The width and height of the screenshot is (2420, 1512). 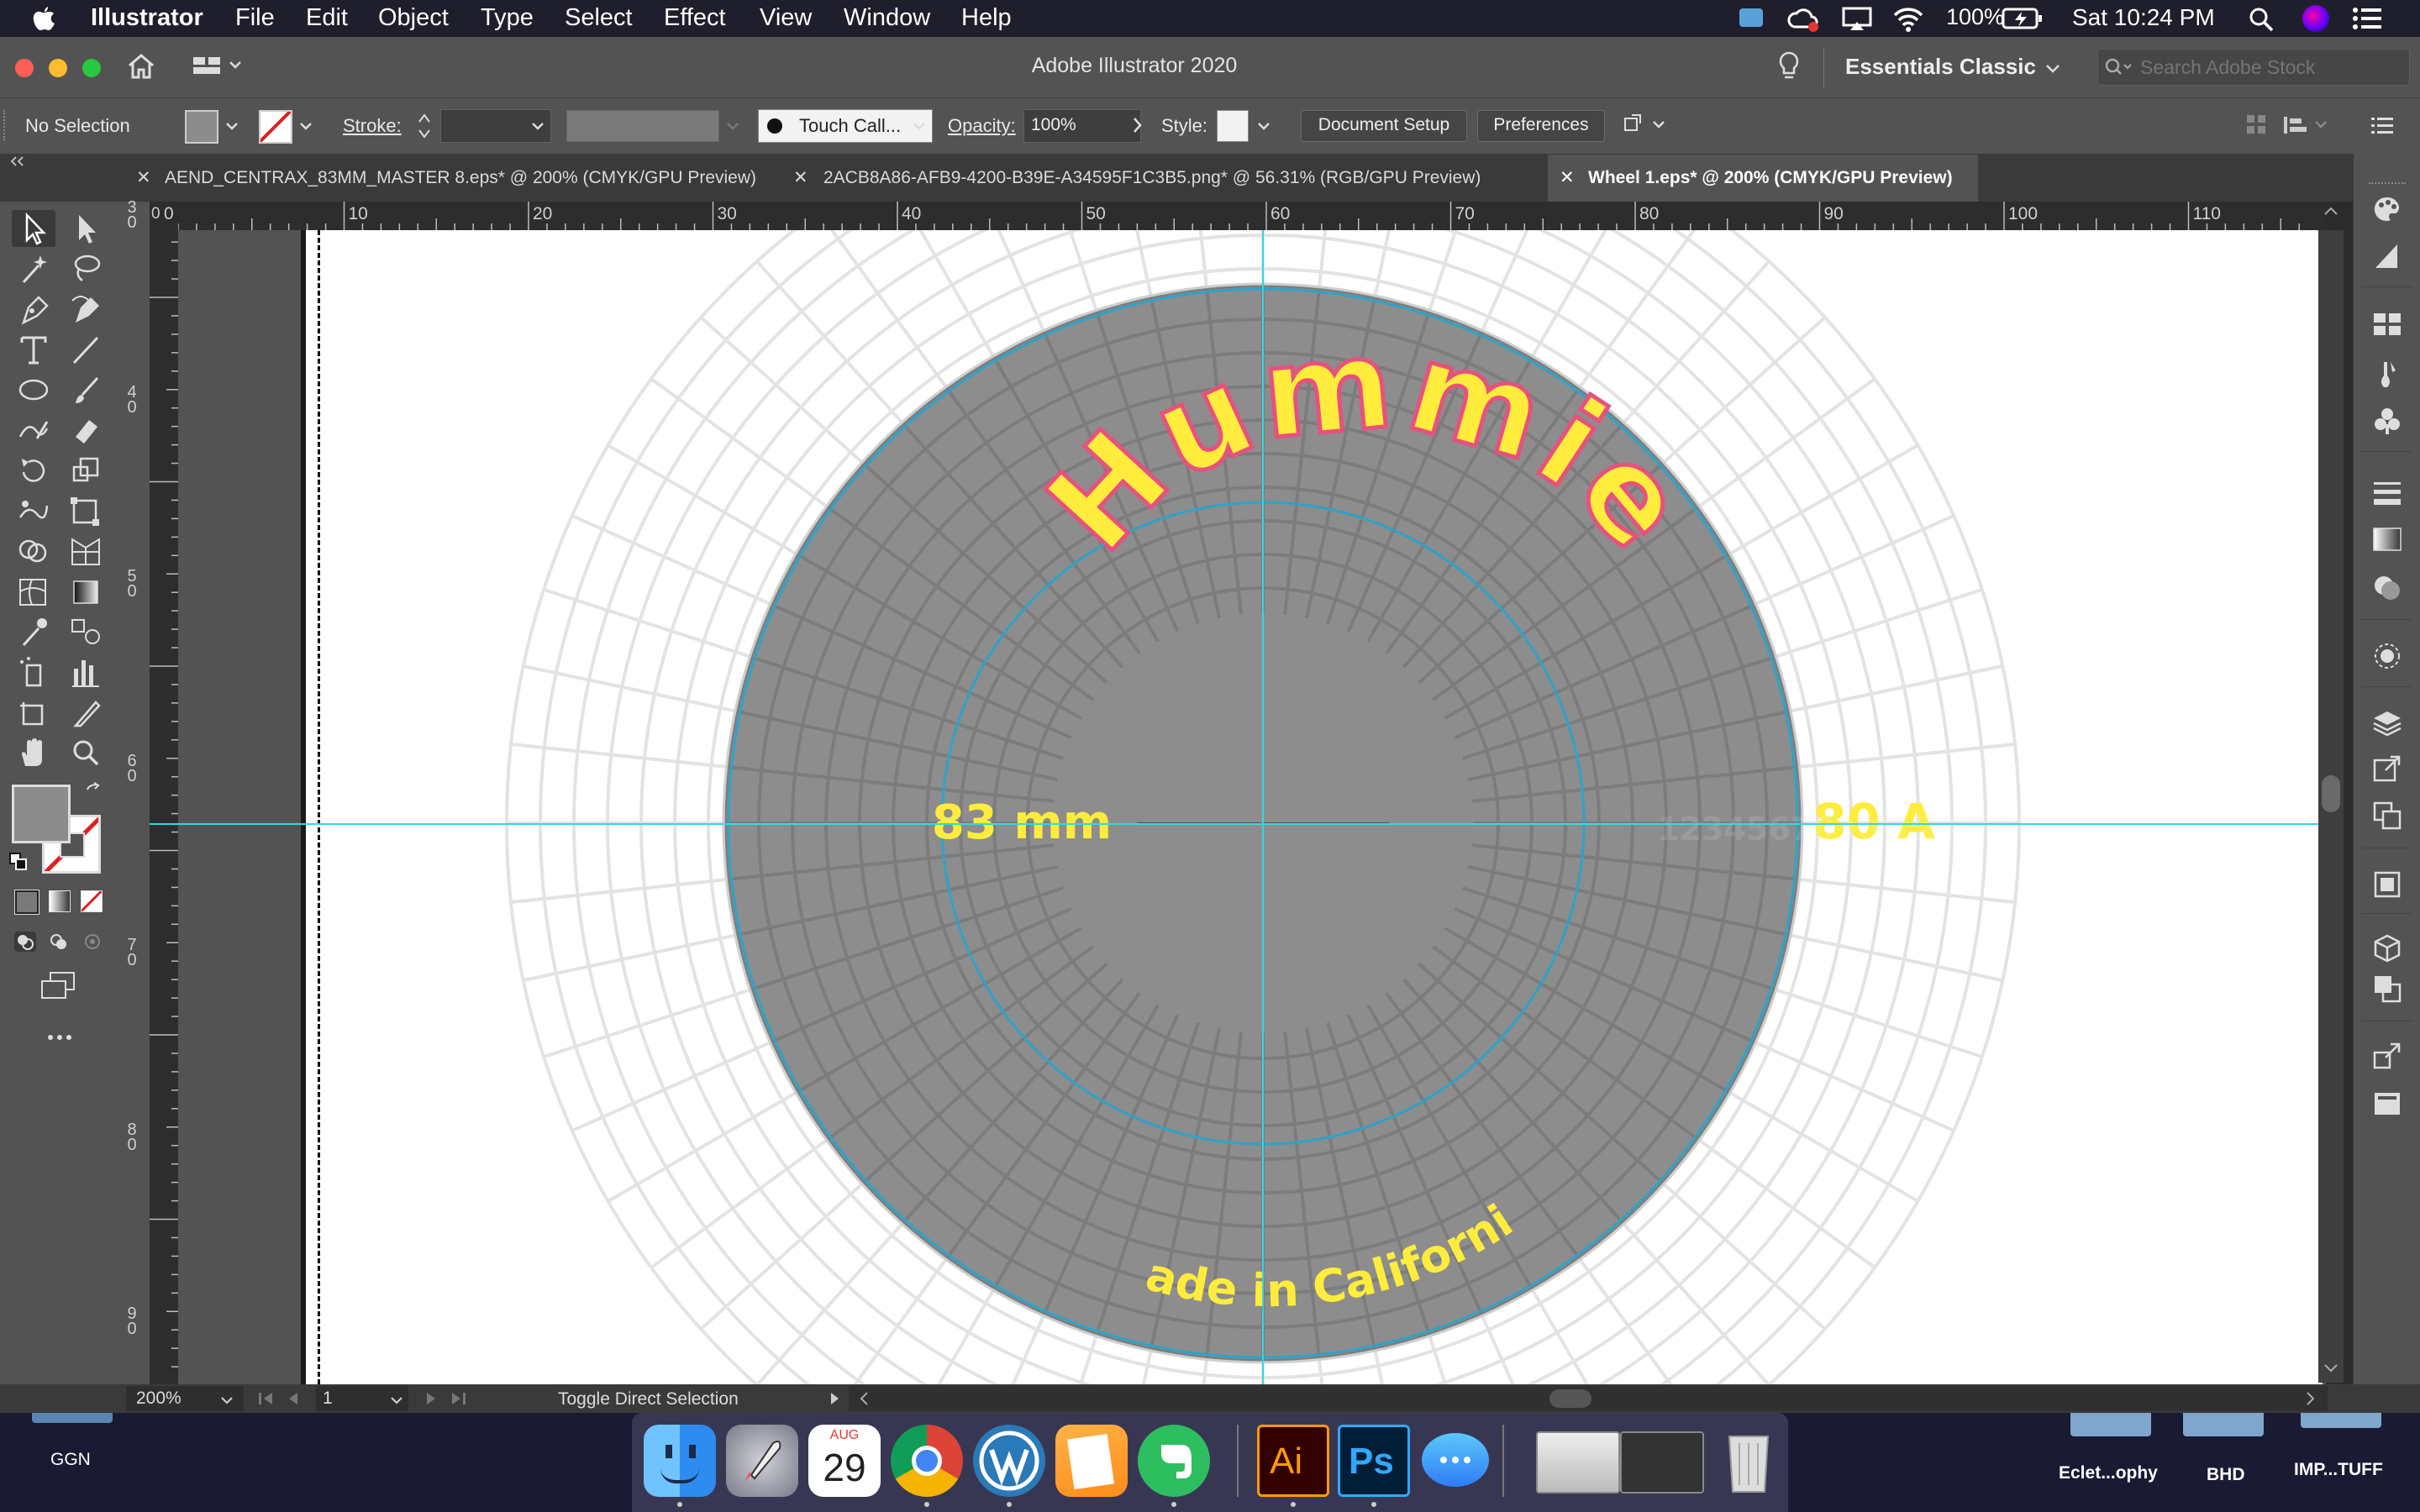 I want to click on stroke-weight-stepper, so click(x=424, y=126).